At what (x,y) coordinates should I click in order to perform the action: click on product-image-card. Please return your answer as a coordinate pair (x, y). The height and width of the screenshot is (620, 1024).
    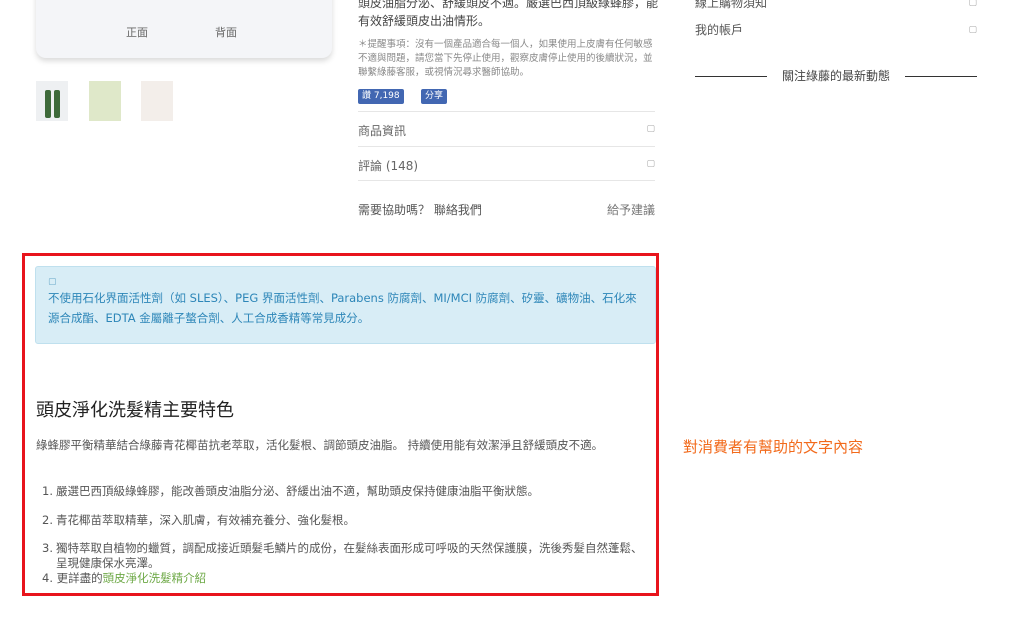
    Looking at the image, I should click on (184, 29).